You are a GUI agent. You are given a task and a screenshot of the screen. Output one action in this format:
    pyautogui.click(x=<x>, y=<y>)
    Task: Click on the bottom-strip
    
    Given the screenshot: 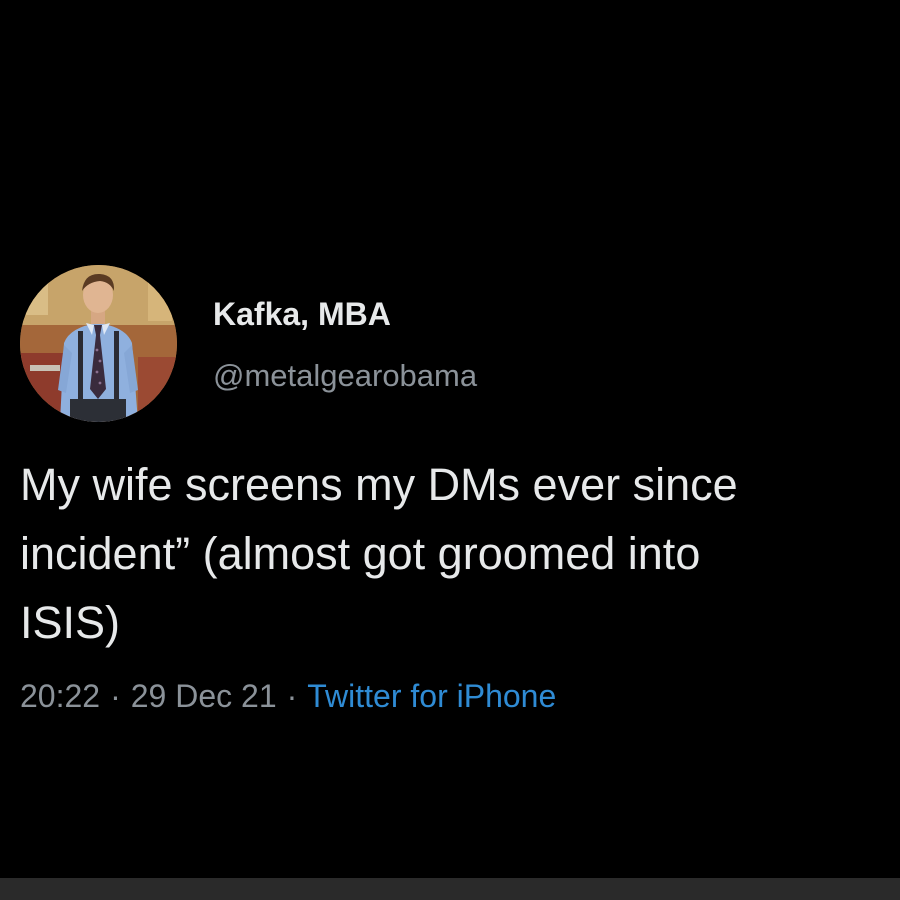 What is the action you would take?
    pyautogui.click(x=450, y=889)
    